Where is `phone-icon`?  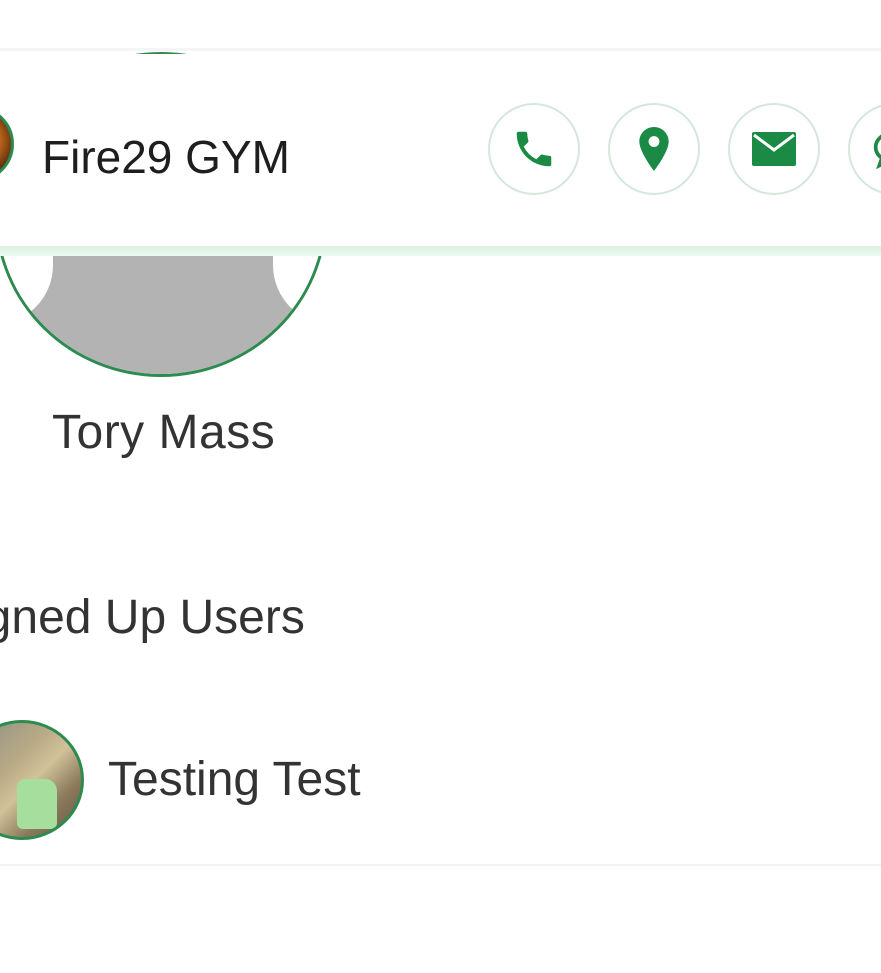
phone-icon is located at coordinates (534, 149).